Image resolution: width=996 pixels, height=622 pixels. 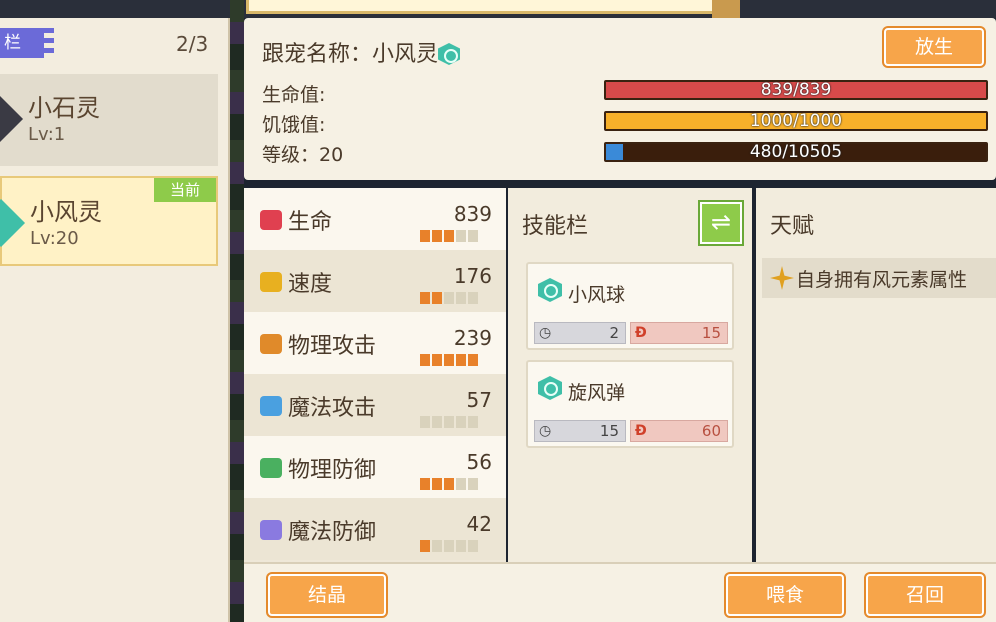 I want to click on fist-icon, so click(x=271, y=344).